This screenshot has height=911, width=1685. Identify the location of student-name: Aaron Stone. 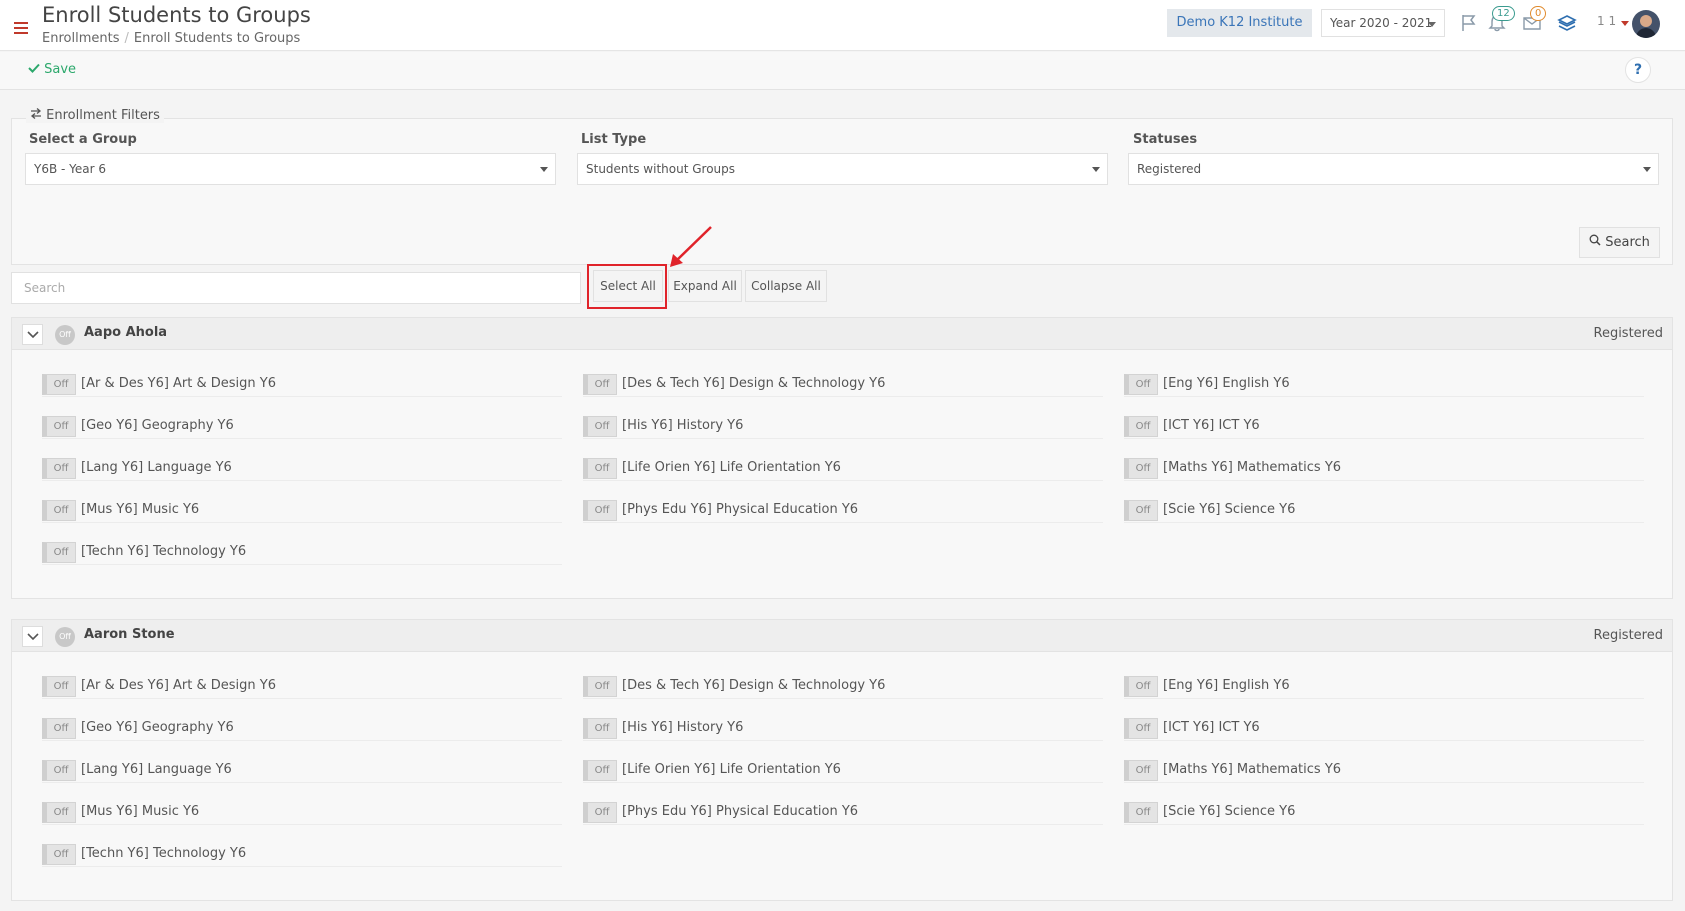
(129, 634).